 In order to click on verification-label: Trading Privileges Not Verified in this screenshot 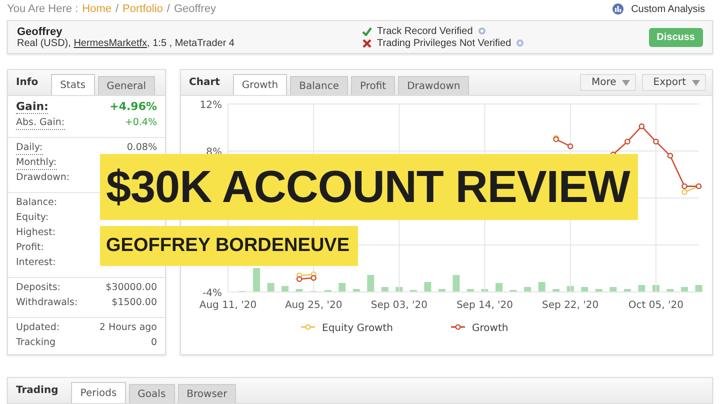, I will do `click(444, 43)`.